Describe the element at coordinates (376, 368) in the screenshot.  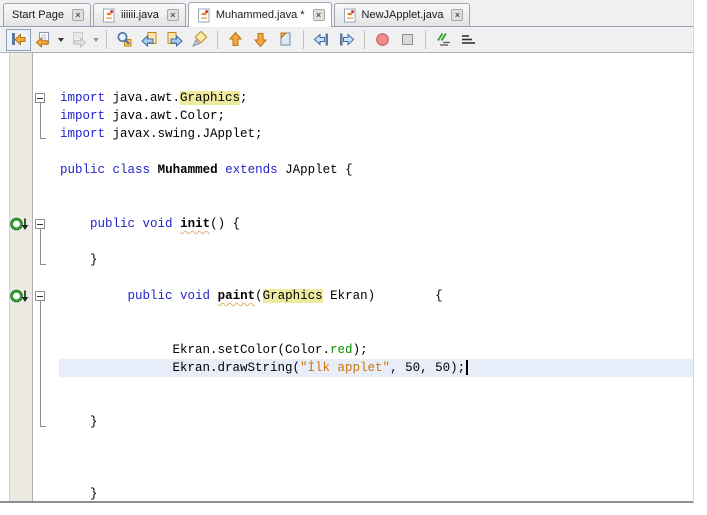
I see `code-line-16: Ekran.drawString("İlk applet", 50, 50);` at that location.